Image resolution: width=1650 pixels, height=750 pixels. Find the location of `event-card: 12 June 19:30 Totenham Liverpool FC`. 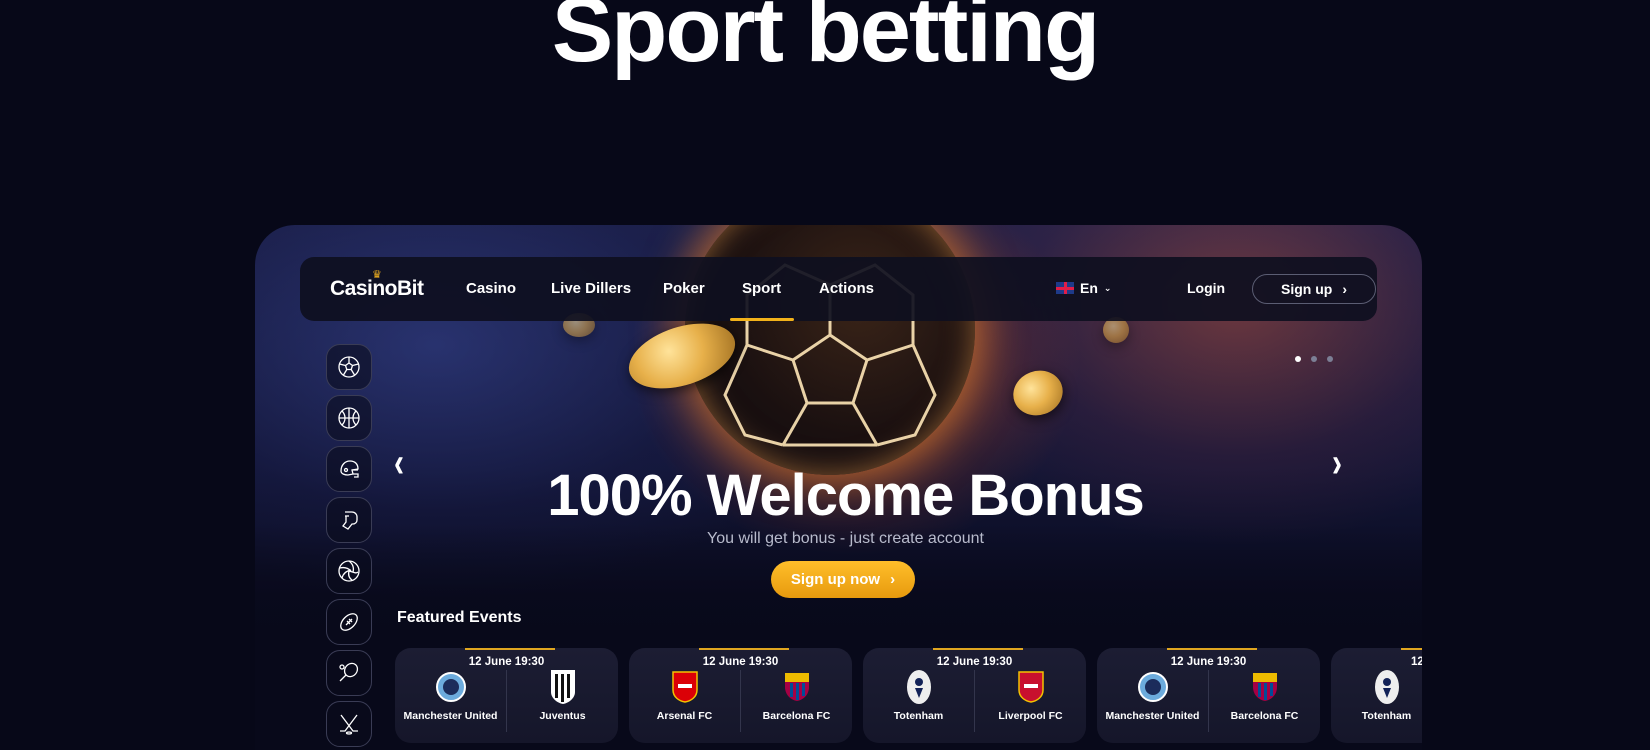

event-card: 12 June 19:30 Totenham Liverpool FC is located at coordinates (974, 695).